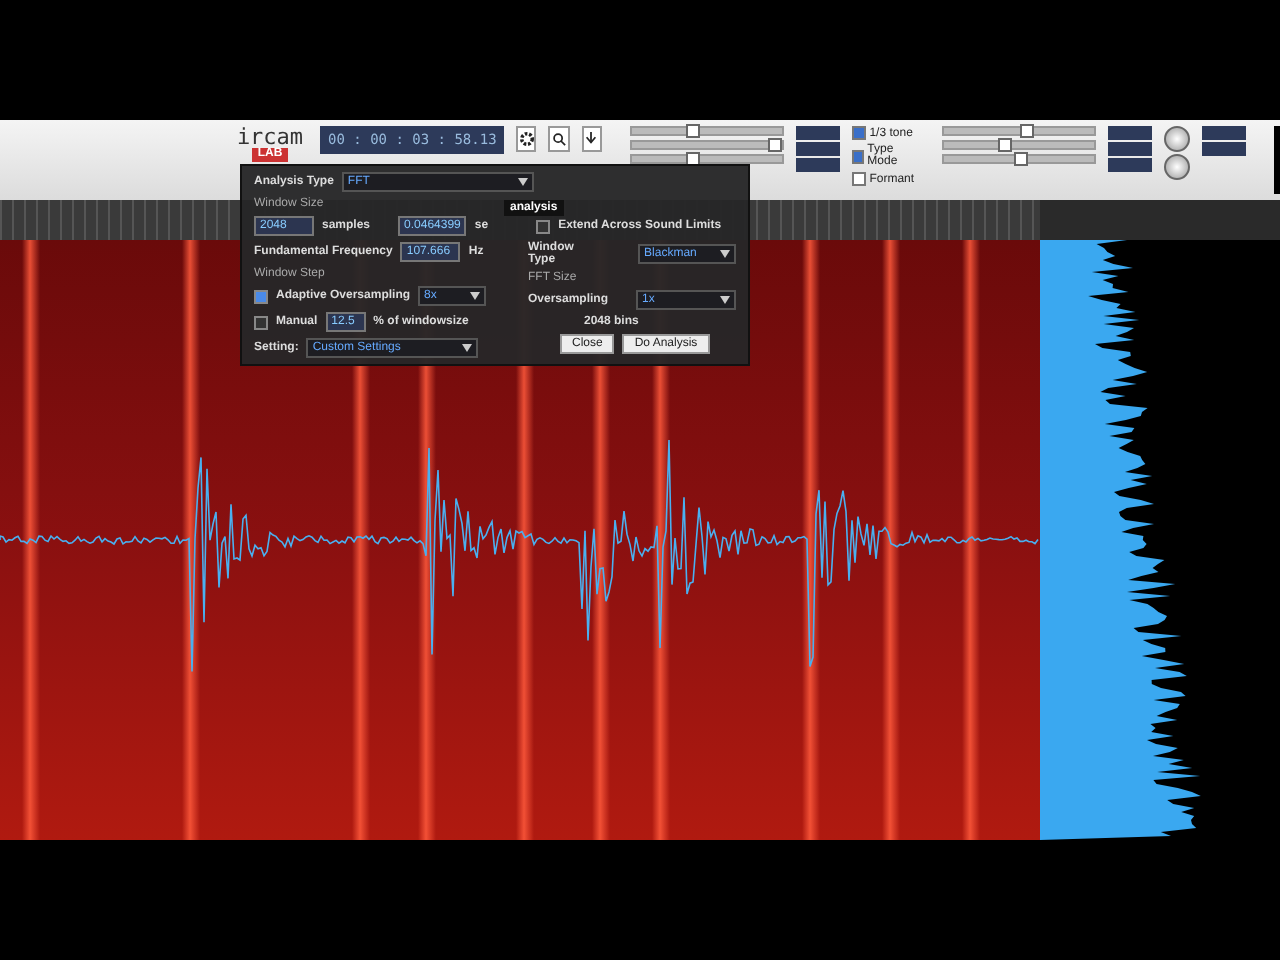 This screenshot has width=1280, height=960. I want to click on export-button, so click(591, 139).